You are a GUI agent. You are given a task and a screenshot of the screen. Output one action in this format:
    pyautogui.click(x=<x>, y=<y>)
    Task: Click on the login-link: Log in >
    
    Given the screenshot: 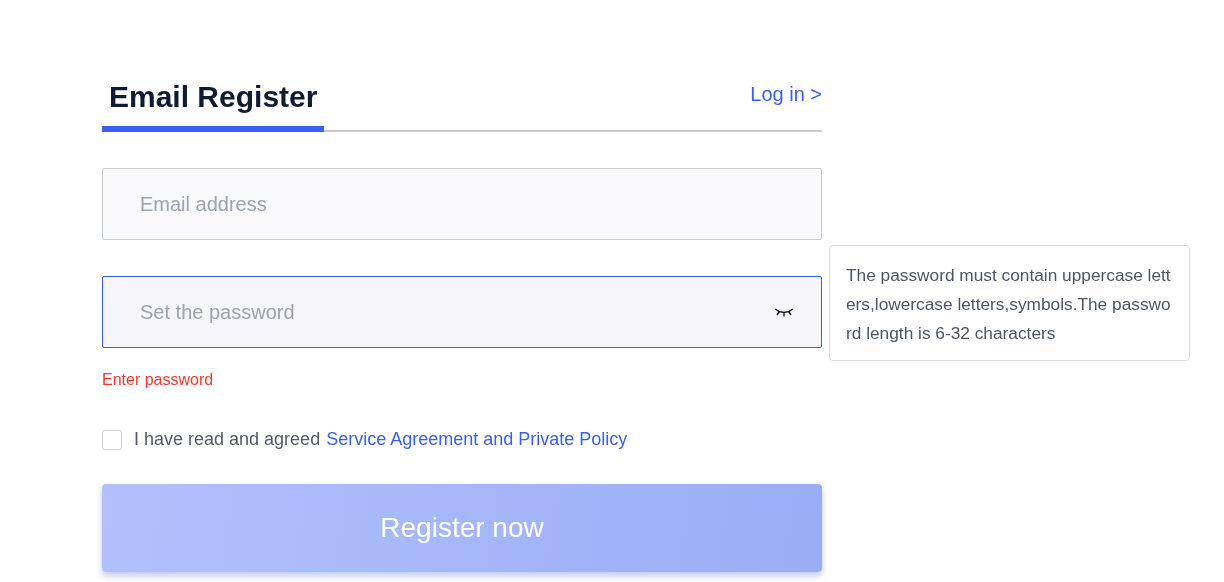 What is the action you would take?
    pyautogui.click(x=786, y=94)
    